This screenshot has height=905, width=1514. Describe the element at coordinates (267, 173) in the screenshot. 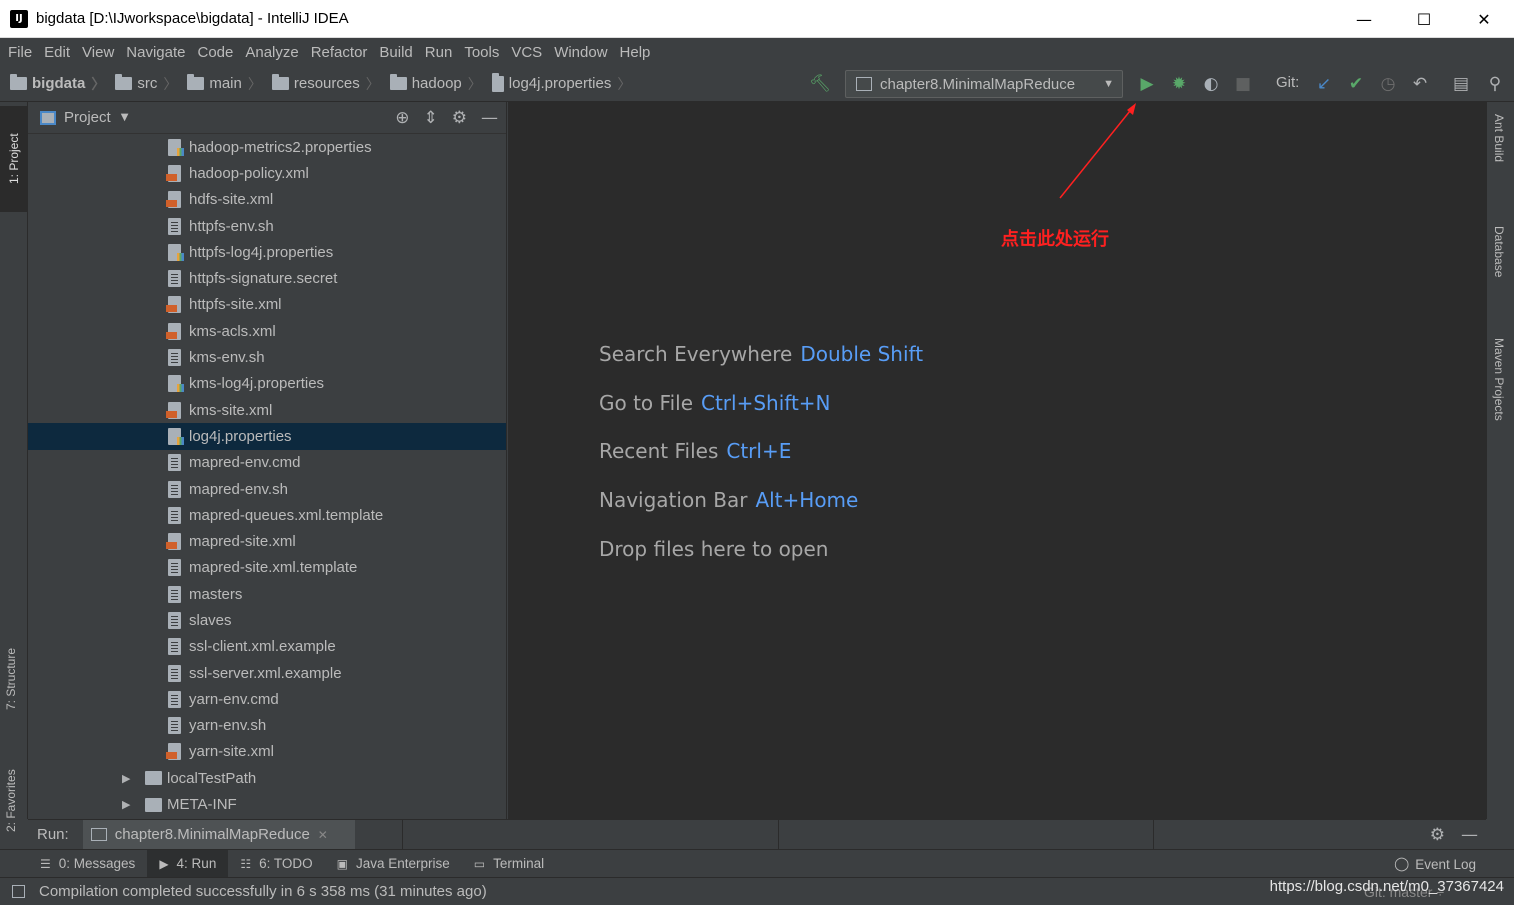

I see `tree-file-item: hadoop-policy.xml` at that location.